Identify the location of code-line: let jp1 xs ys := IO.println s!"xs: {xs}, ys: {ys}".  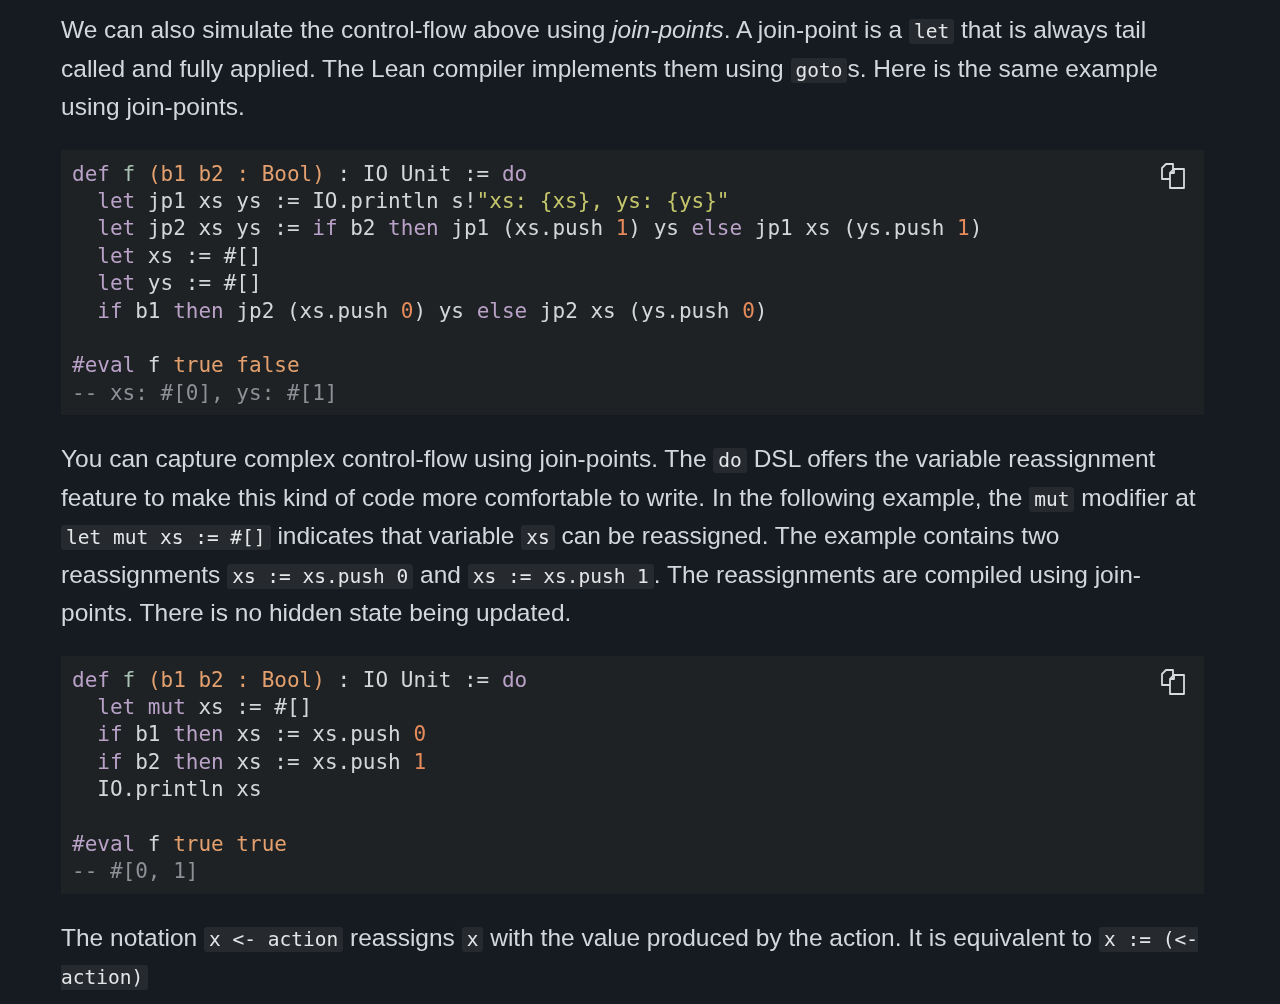
(413, 201).